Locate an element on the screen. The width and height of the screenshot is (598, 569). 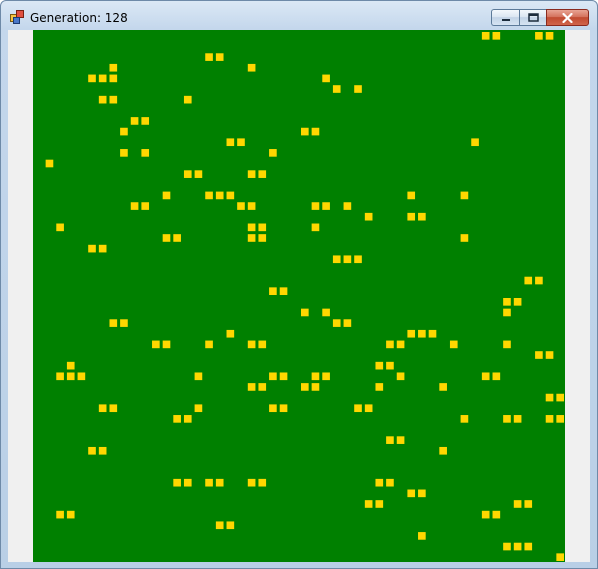
title-bar: Generation: 128 is located at coordinates (299, 15).